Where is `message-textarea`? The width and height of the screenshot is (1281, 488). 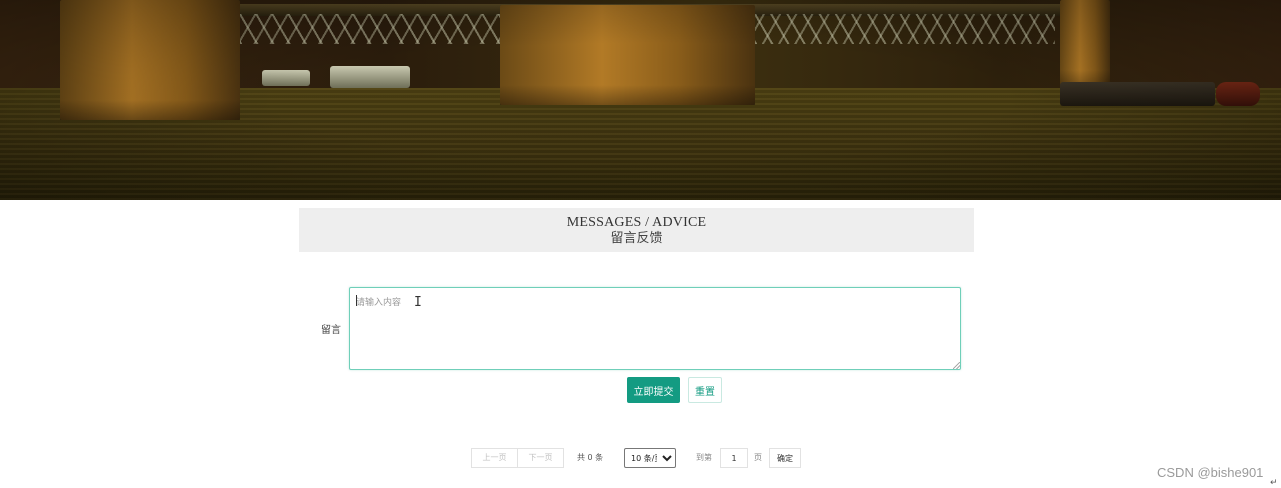
message-textarea is located at coordinates (655, 328).